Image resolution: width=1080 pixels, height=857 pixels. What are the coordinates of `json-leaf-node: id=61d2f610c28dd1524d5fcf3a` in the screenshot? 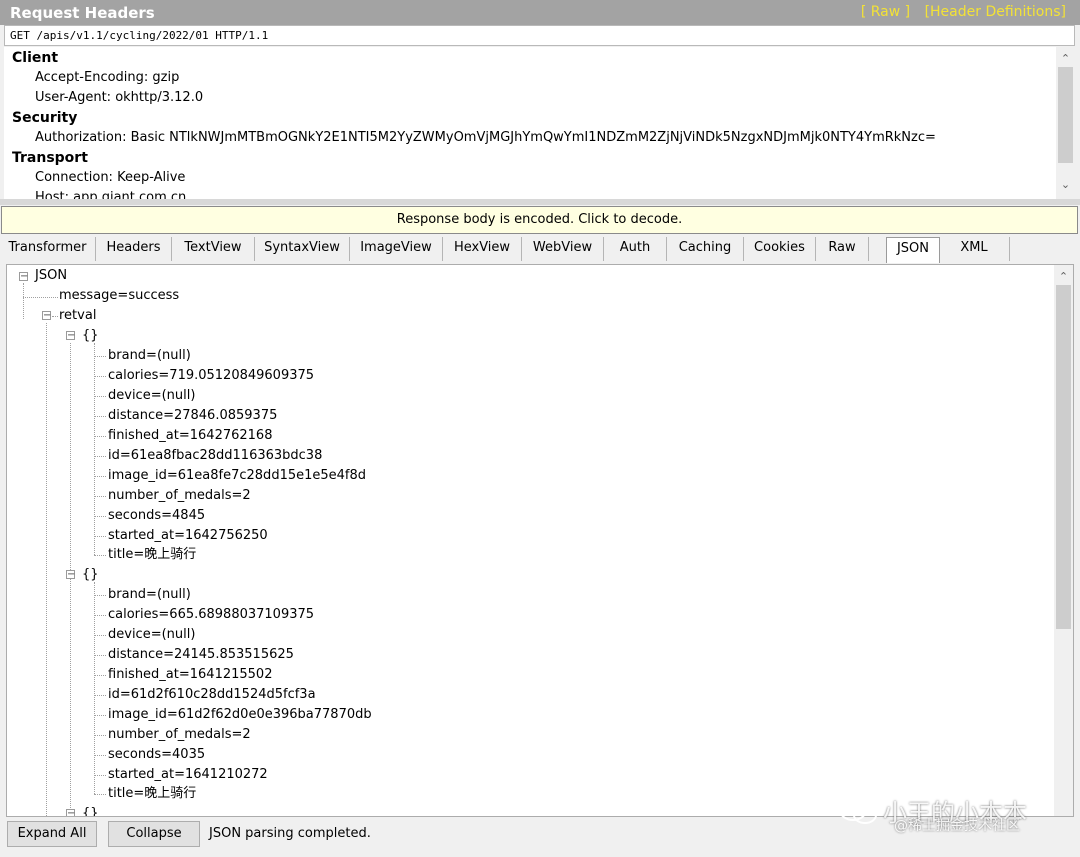 It's located at (212, 695).